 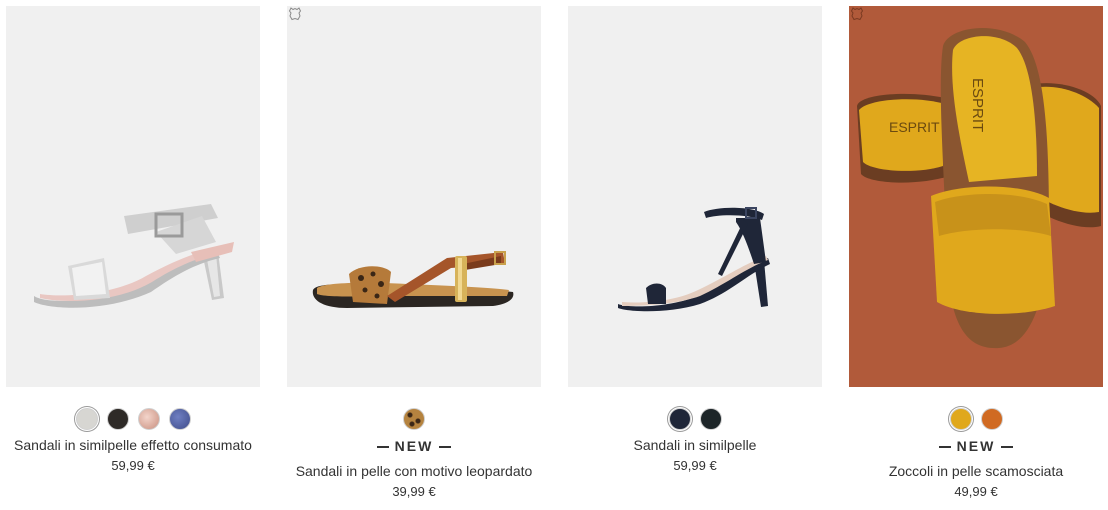 I want to click on product-price: 39,99 €, so click(x=414, y=491).